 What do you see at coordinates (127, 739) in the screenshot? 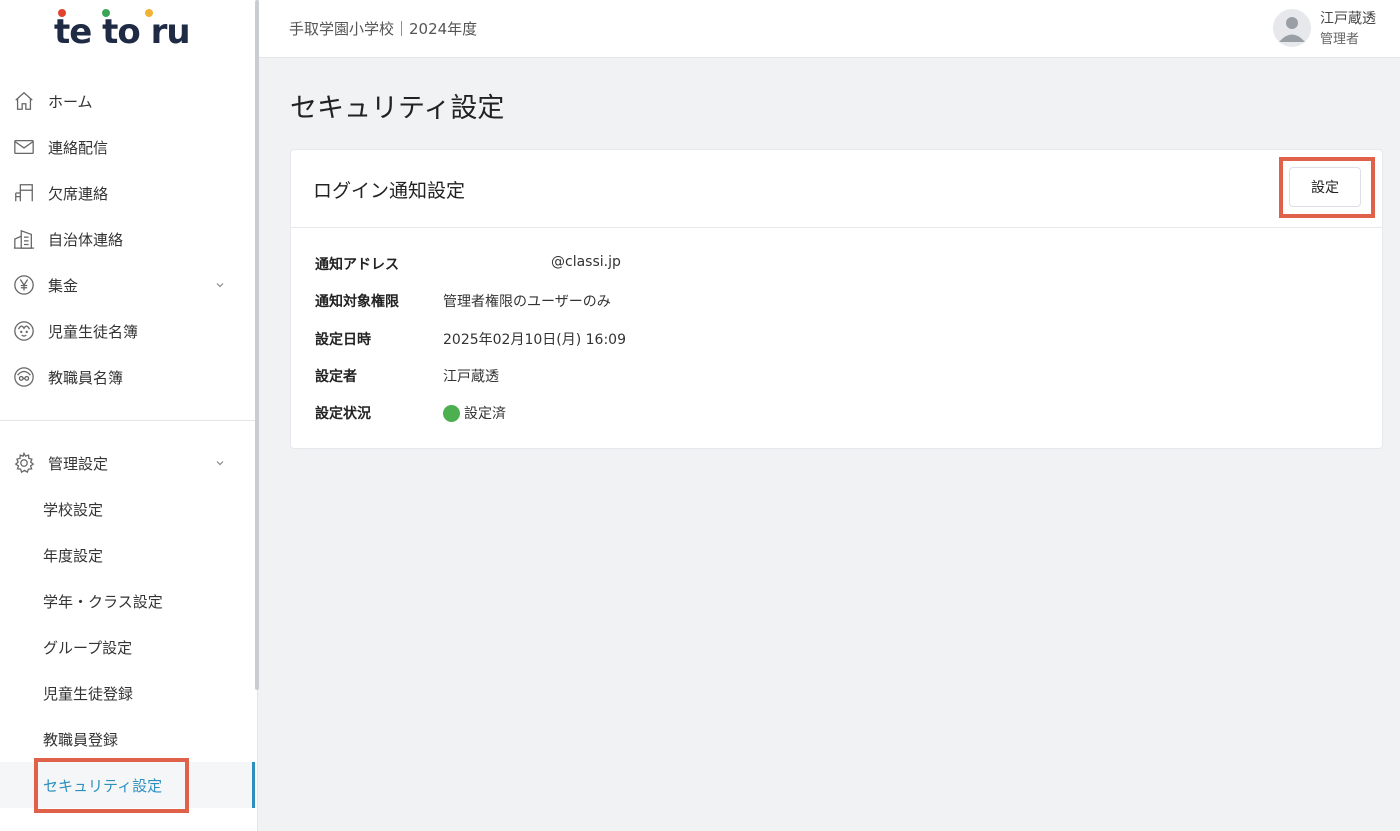
I see `sidebar-subitem-staff-registration: 教職員登録` at bounding box center [127, 739].